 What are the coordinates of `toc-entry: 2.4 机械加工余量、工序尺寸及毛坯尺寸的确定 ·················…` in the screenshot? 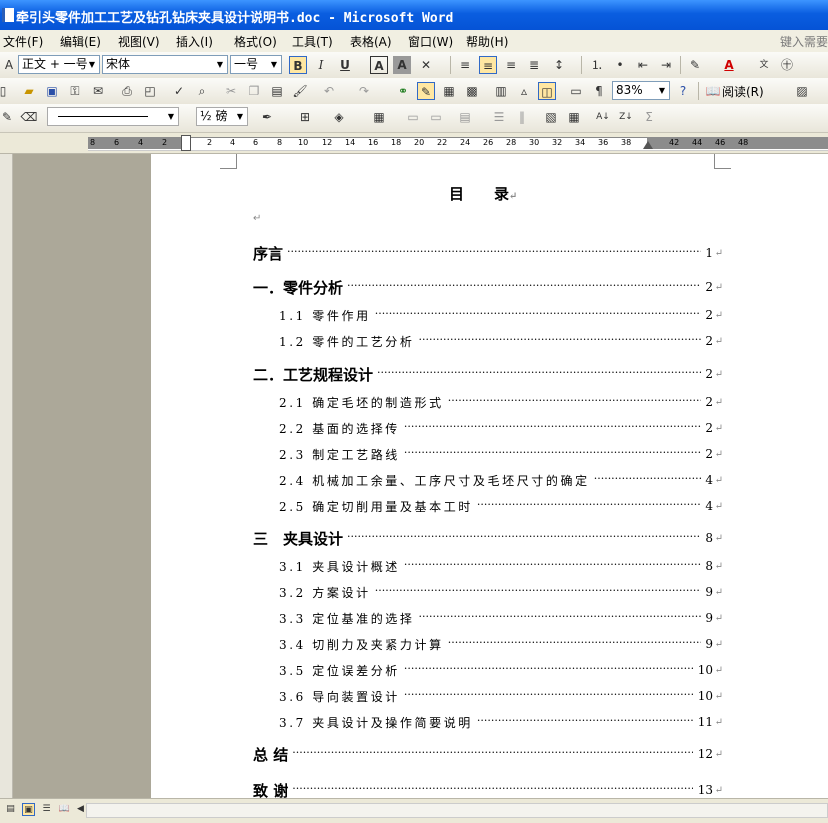 It's located at (503, 483).